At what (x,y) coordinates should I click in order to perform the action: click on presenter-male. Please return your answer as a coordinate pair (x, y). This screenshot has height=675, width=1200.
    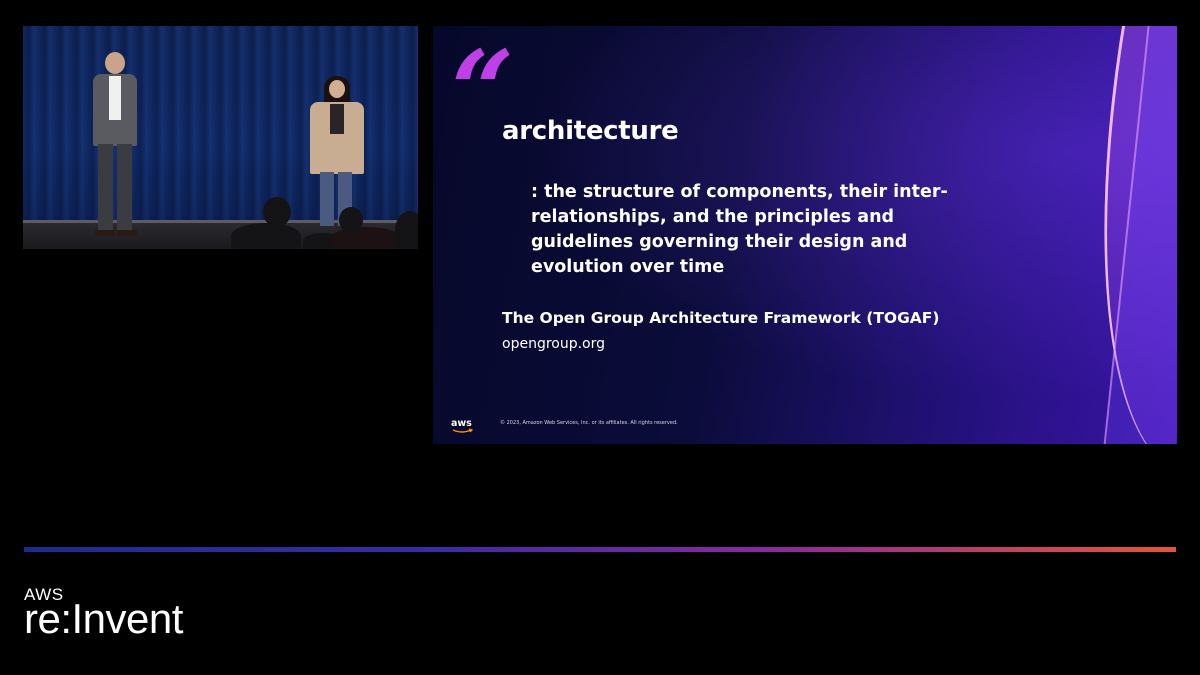
    Looking at the image, I should click on (115, 144).